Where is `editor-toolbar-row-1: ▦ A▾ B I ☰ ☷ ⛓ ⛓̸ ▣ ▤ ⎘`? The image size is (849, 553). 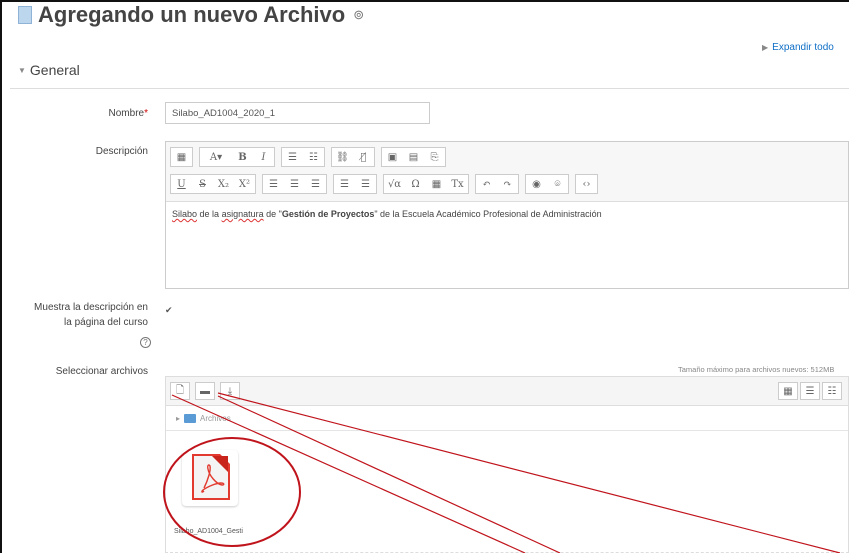 editor-toolbar-row-1: ▦ A▾ B I ☰ ☷ ⛓ ⛓̸ ▣ ▤ ⎘ is located at coordinates (308, 157).